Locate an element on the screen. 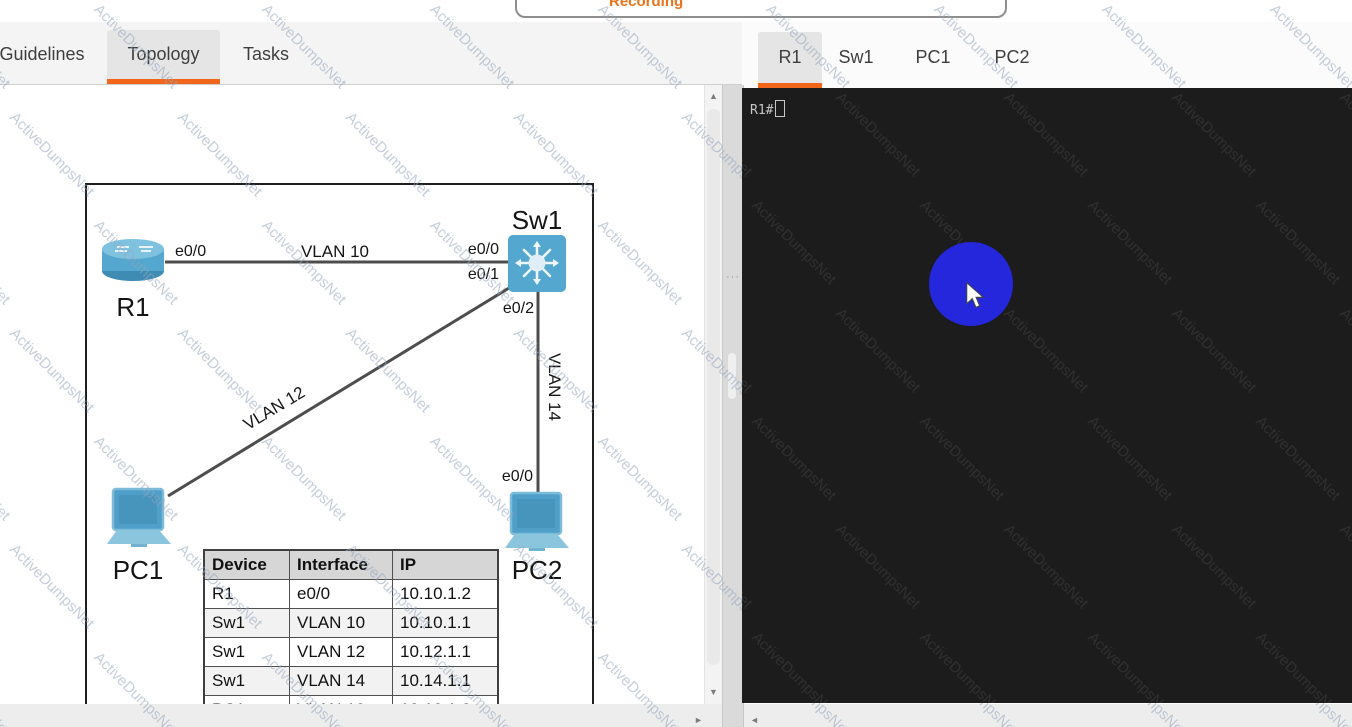 The width and height of the screenshot is (1352, 727). panel-splitter: ··· is located at coordinates (733, 406).